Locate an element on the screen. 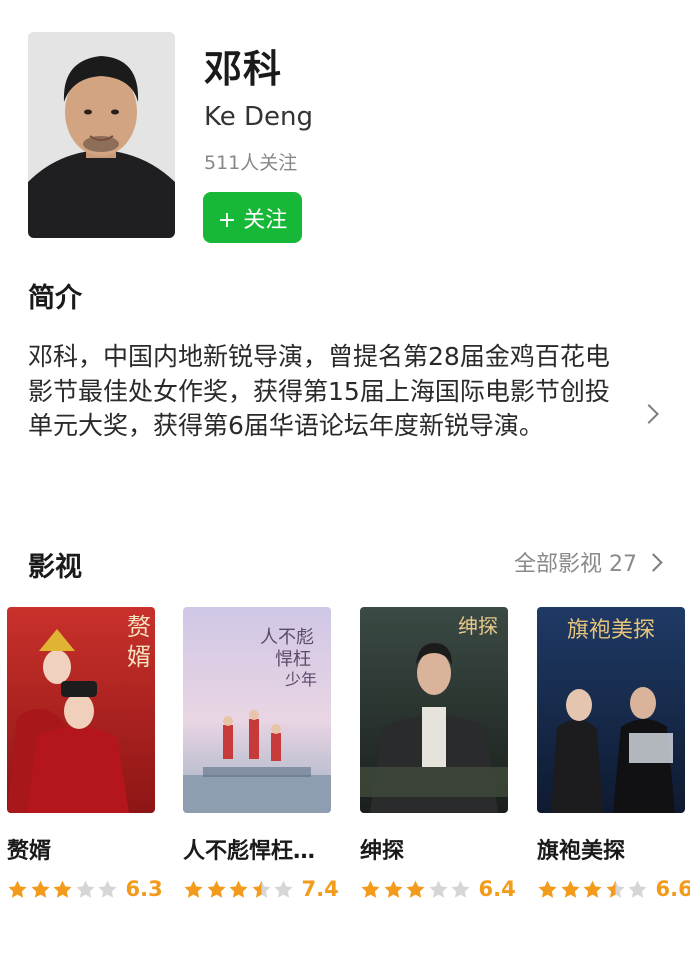 The height and width of the screenshot is (967, 690). film-card-1: 赘 婿 赘婿 6.3 is located at coordinates (85, 754).